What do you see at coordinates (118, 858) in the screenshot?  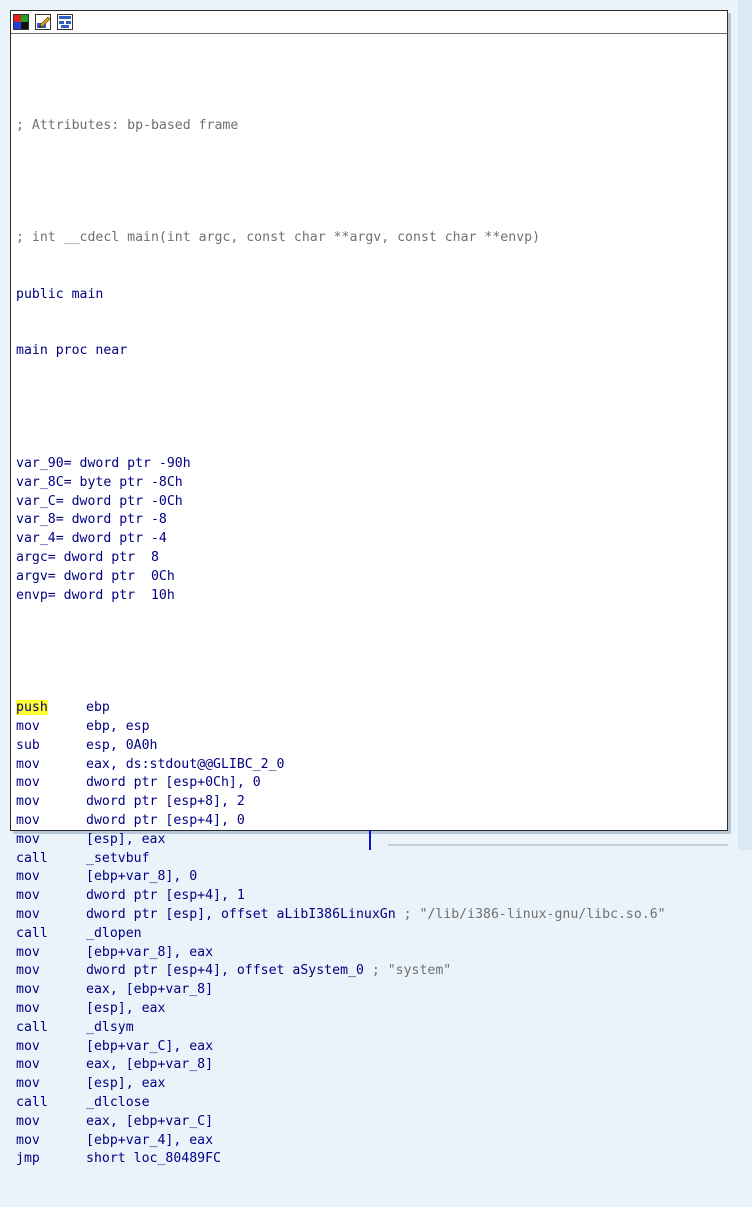 I see `instruction-operands: _setvbuf` at bounding box center [118, 858].